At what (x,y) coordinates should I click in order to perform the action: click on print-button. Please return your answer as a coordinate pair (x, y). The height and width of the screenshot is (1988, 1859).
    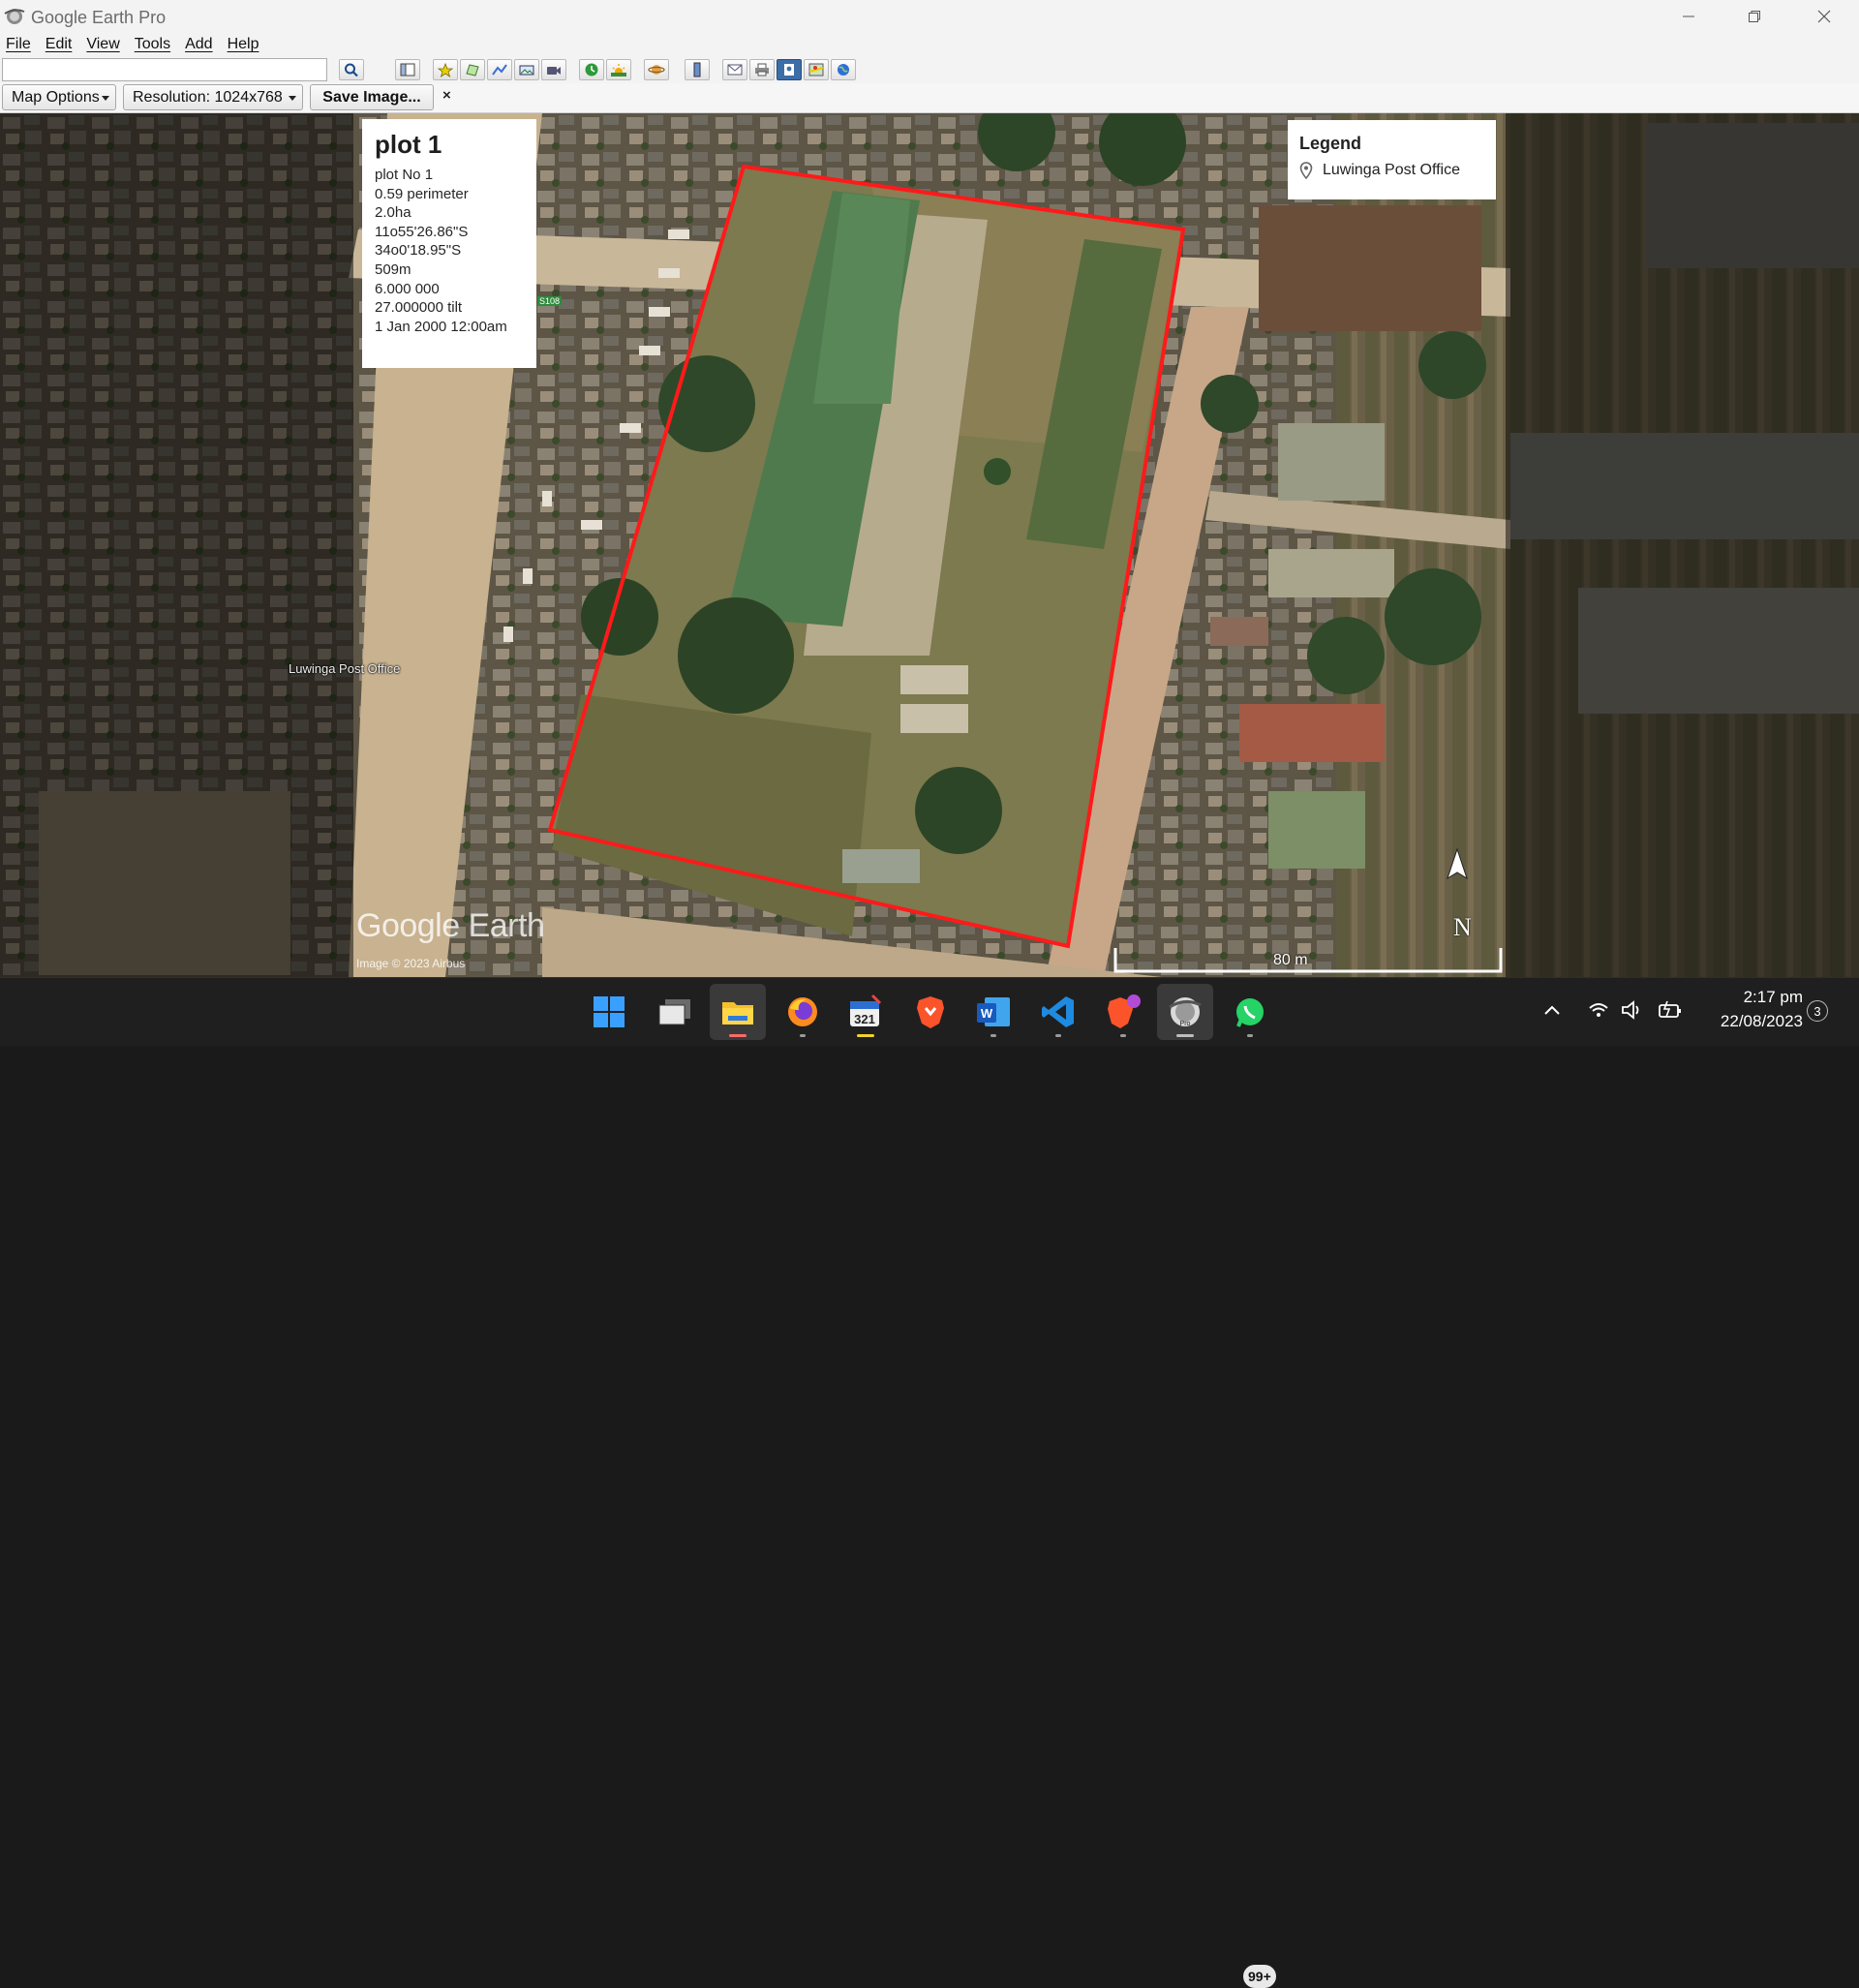
    Looking at the image, I should click on (762, 69).